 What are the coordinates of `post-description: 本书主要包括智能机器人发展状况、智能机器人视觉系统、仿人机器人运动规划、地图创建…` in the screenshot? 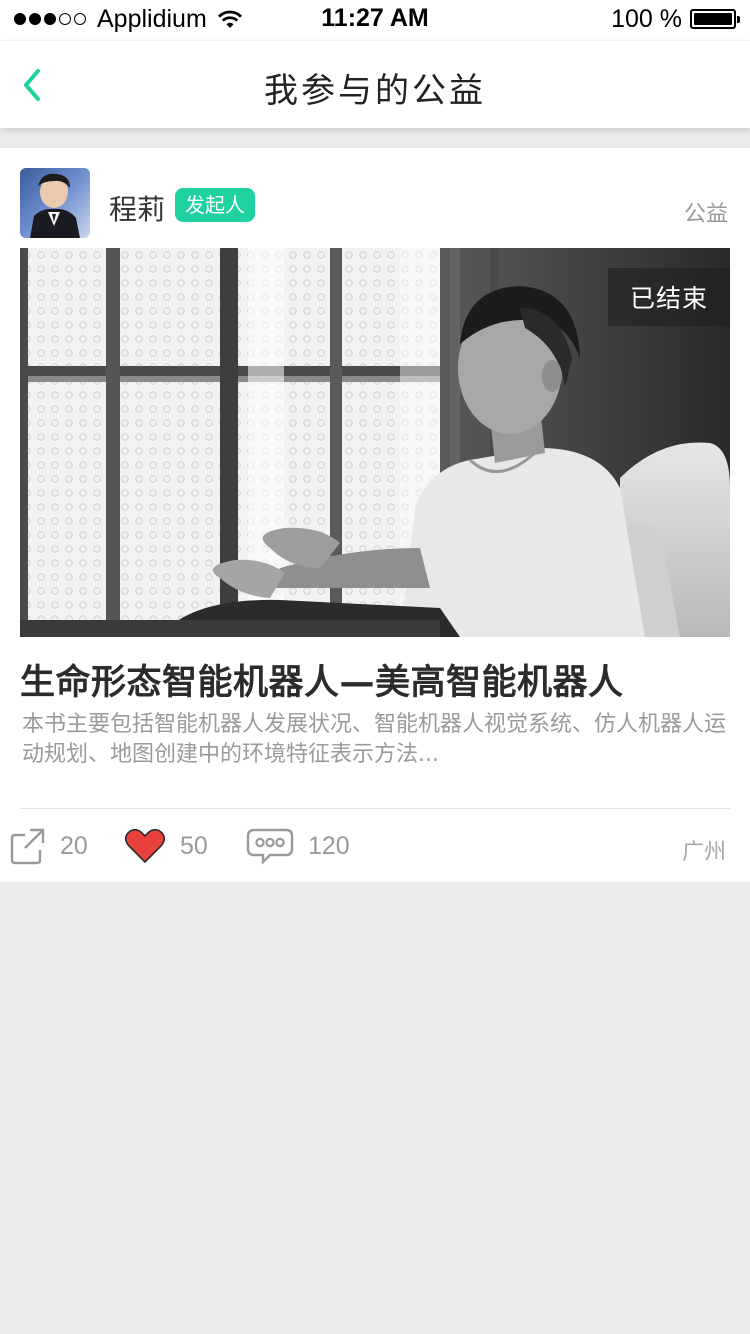 It's located at (374, 739).